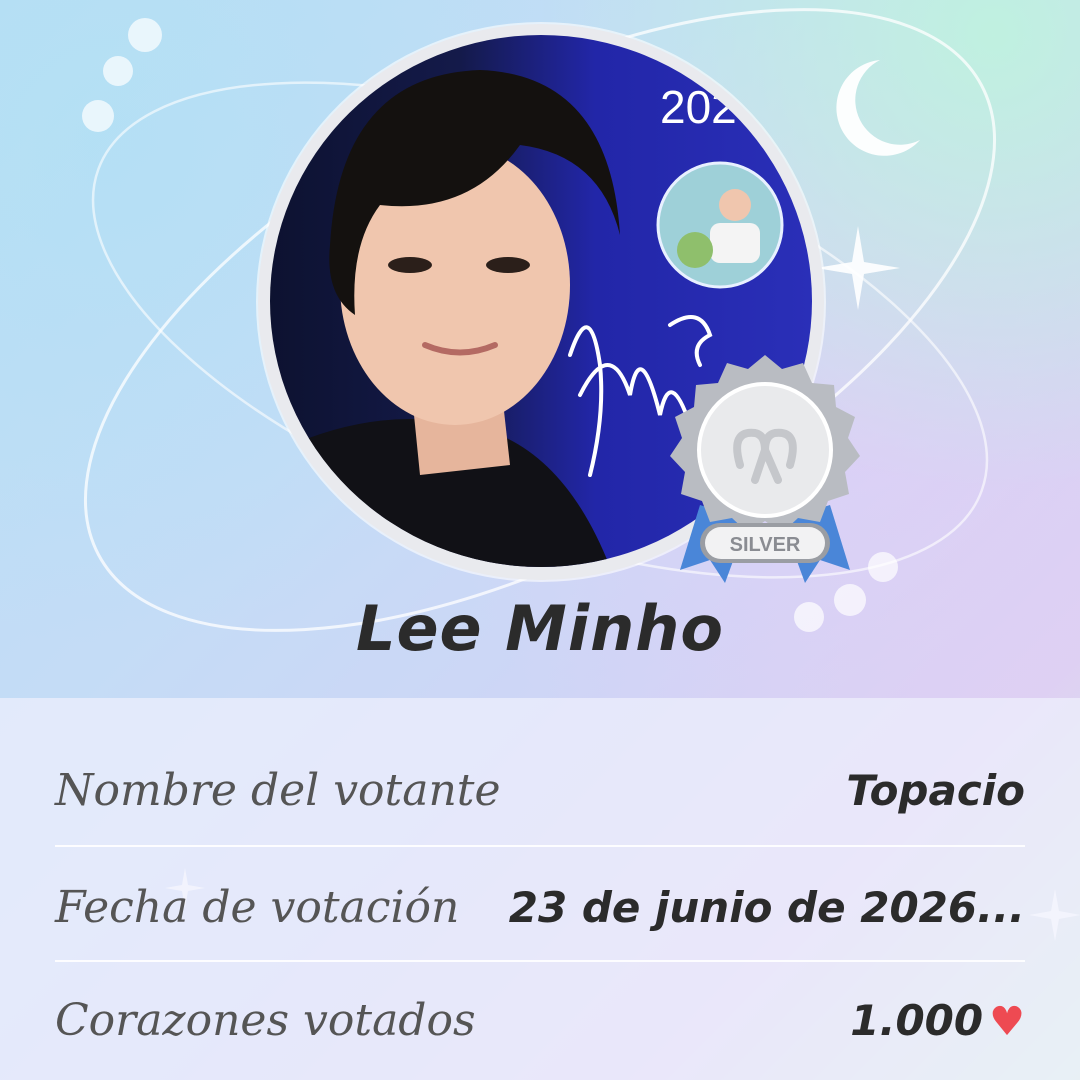  Describe the element at coordinates (765, 545) in the screenshot. I see `badge-label: SILVER` at that location.